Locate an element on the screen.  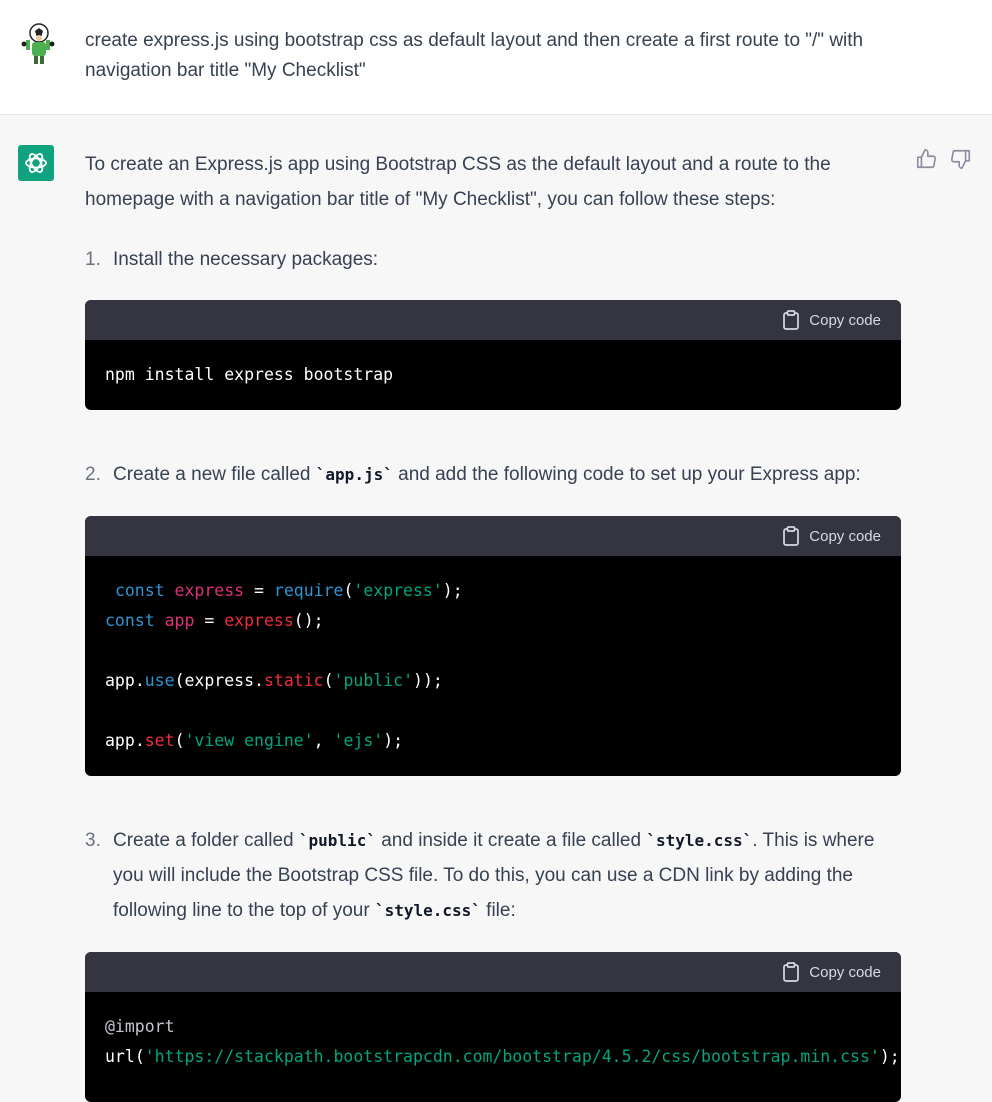
code-line-1: @import is located at coordinates (140, 1026).